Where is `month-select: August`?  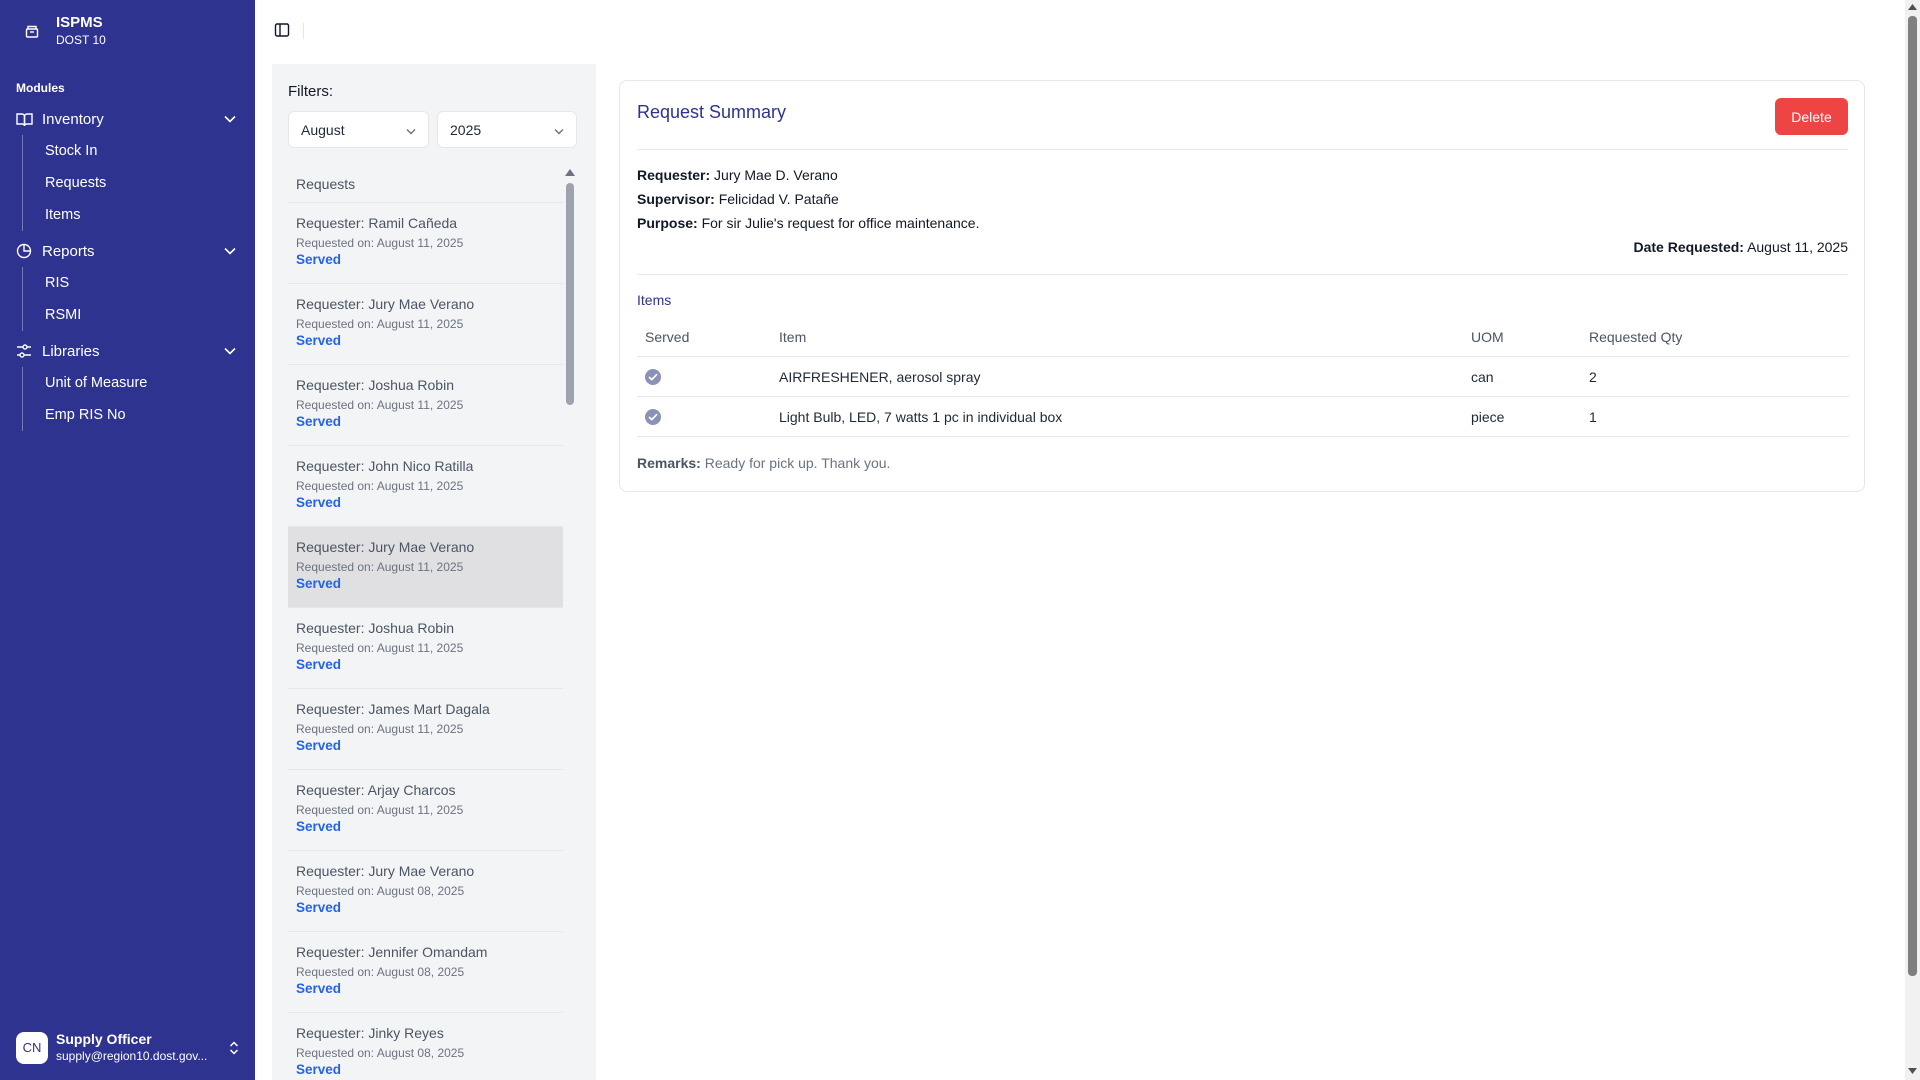
month-select: August is located at coordinates (358, 129).